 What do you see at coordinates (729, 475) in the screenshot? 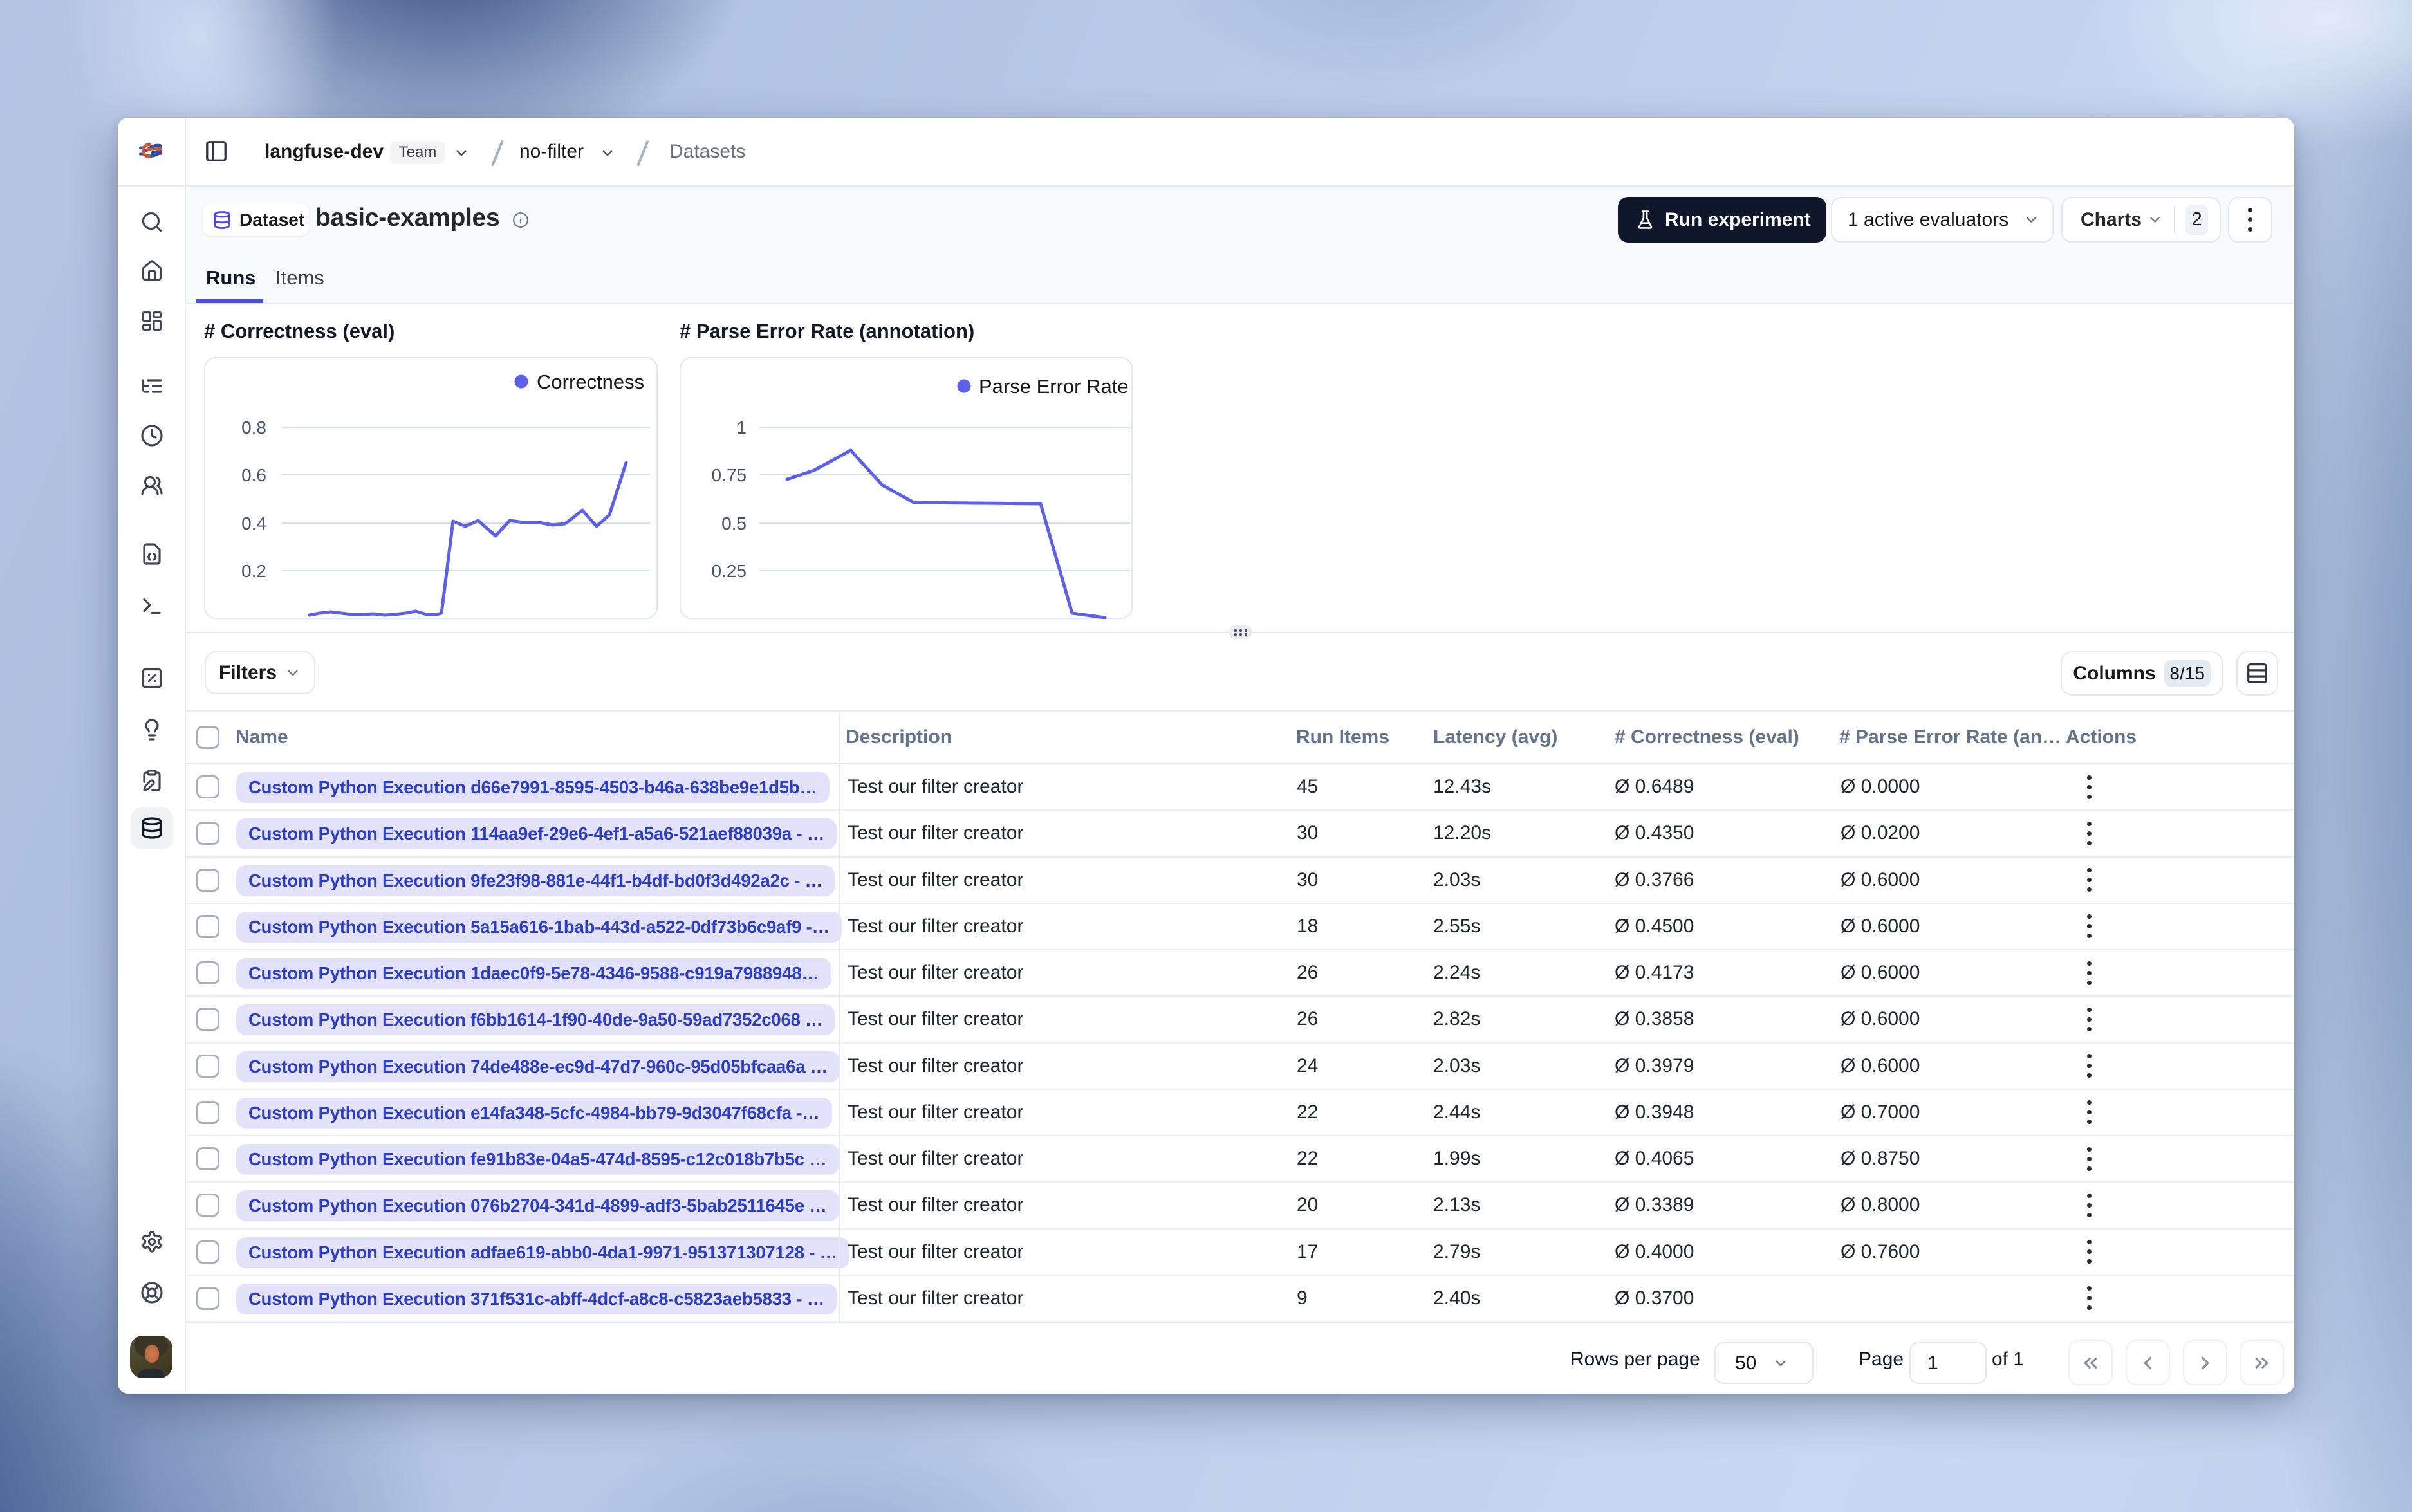
I see `svg-text: 0.75` at bounding box center [729, 475].